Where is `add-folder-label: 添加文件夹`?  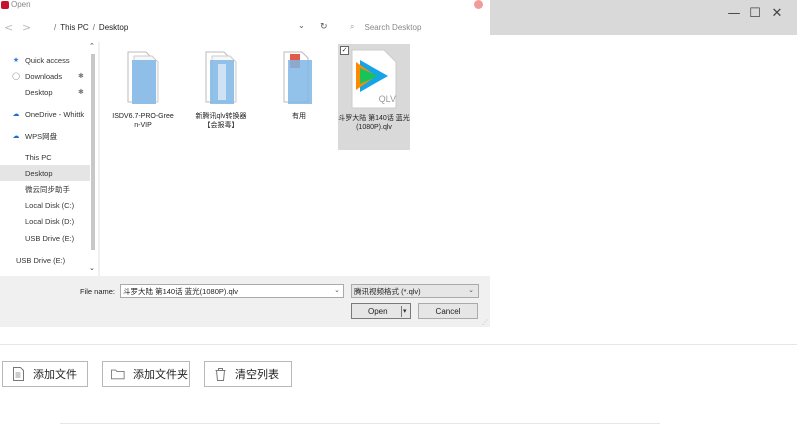 add-folder-label: 添加文件夹 is located at coordinates (160, 374).